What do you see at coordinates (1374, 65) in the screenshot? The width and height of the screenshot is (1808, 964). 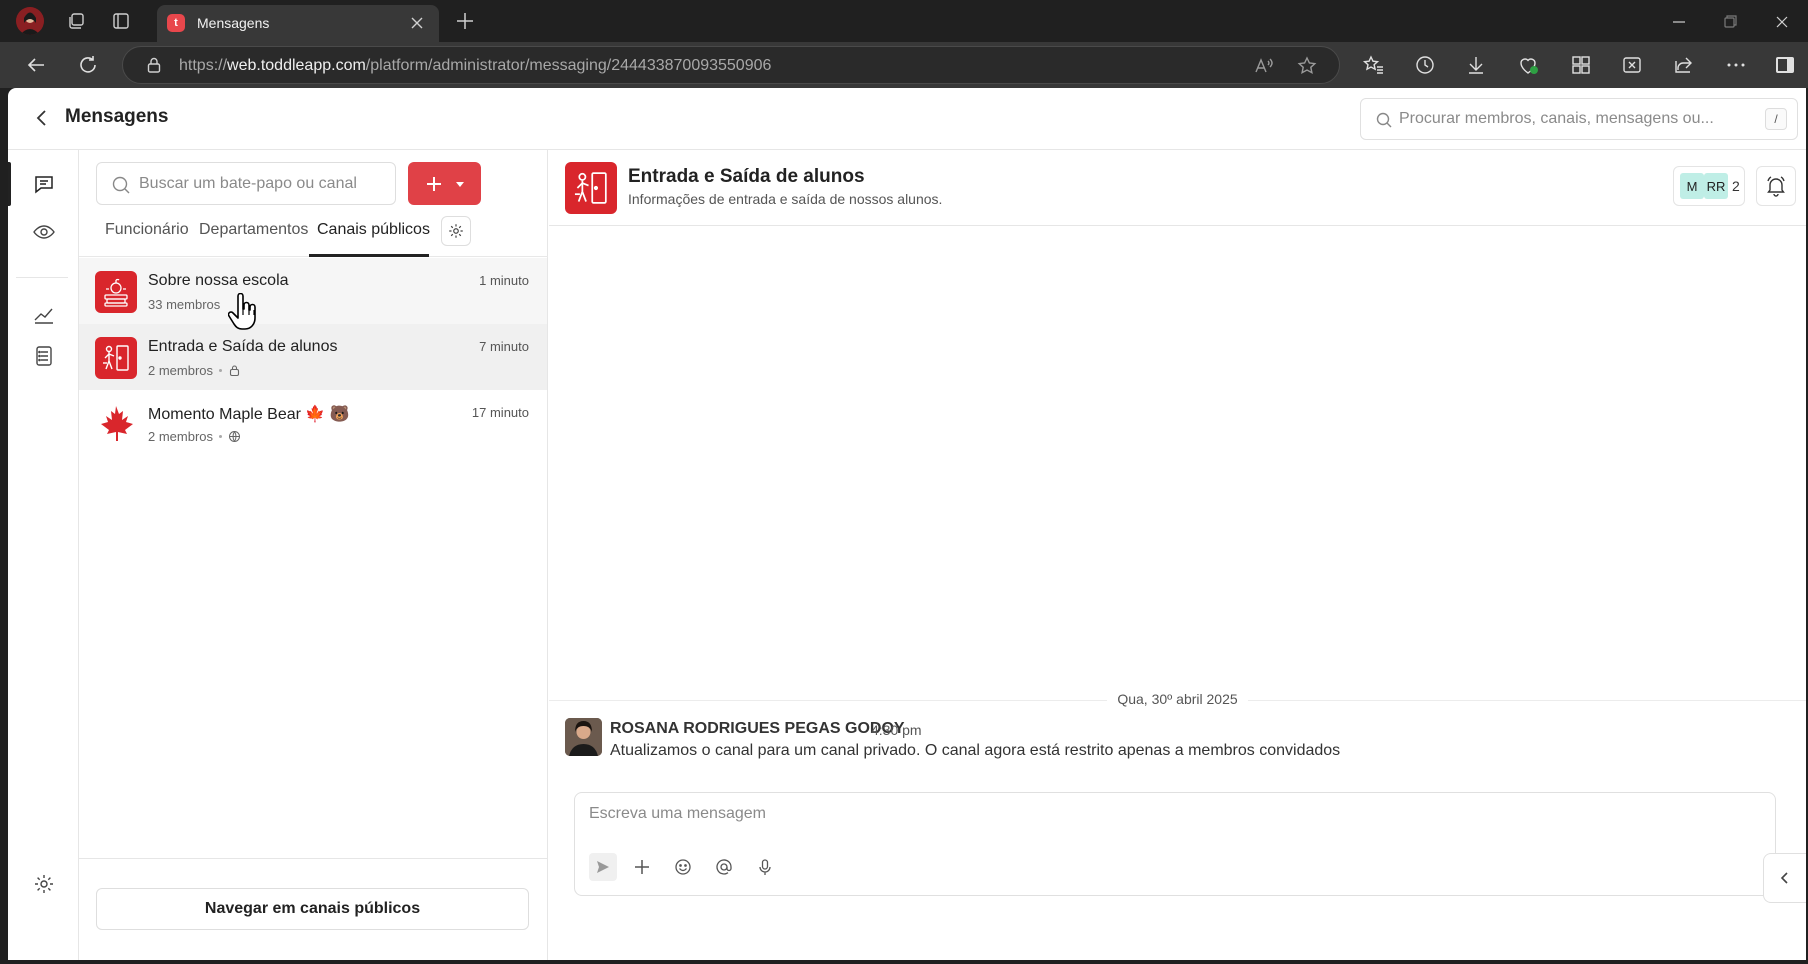 I see `favorites-icon` at bounding box center [1374, 65].